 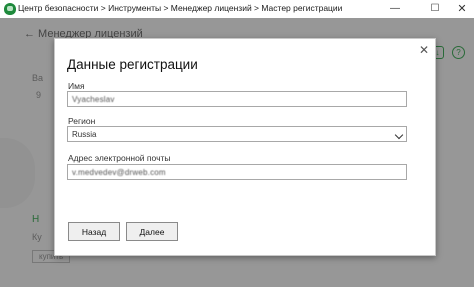 I want to click on name-value: Vyacheslav, so click(x=93, y=99).